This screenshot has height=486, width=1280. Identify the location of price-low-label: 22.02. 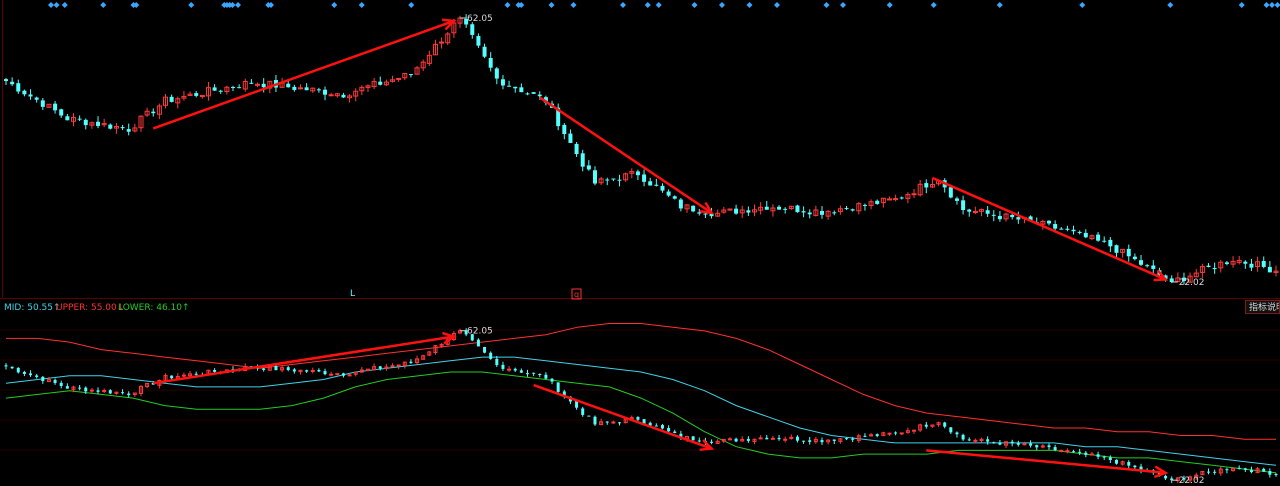
(1192, 283).